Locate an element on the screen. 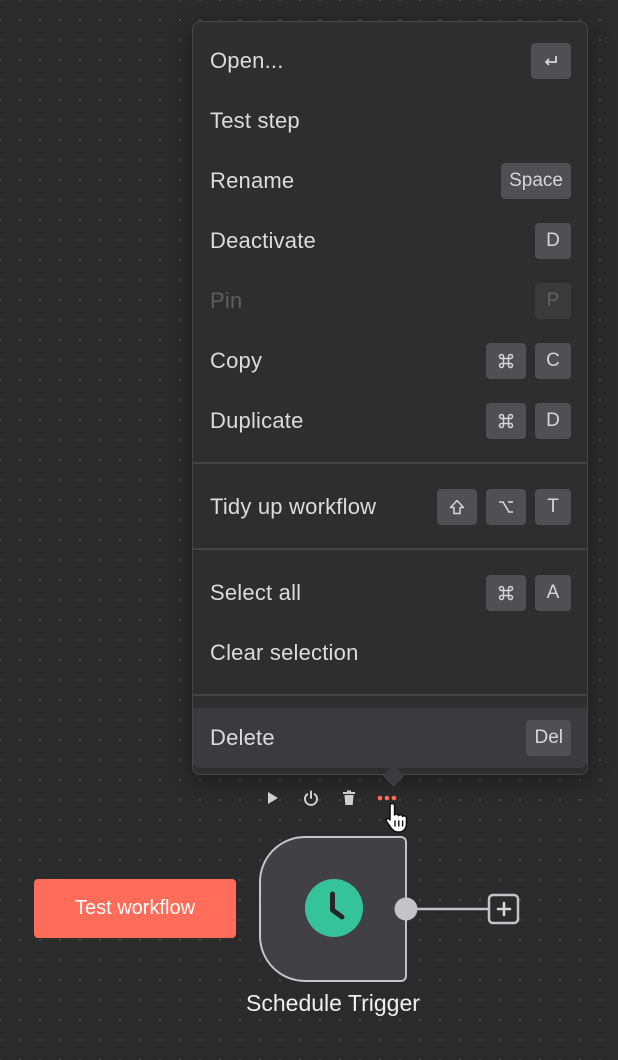 This screenshot has height=1060, width=618. shortcut-keys: Del is located at coordinates (548, 738).